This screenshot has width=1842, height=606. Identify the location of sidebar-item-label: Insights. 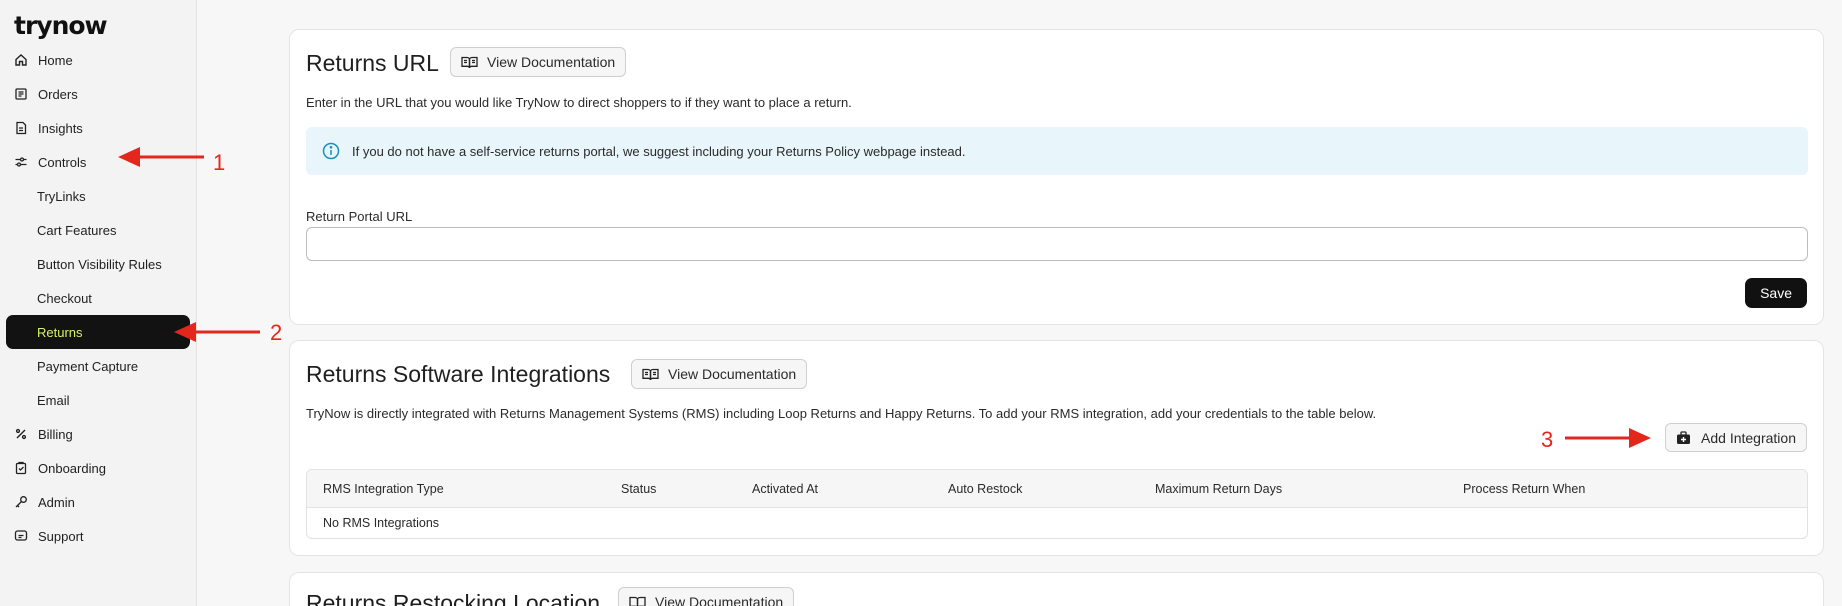
(60, 128).